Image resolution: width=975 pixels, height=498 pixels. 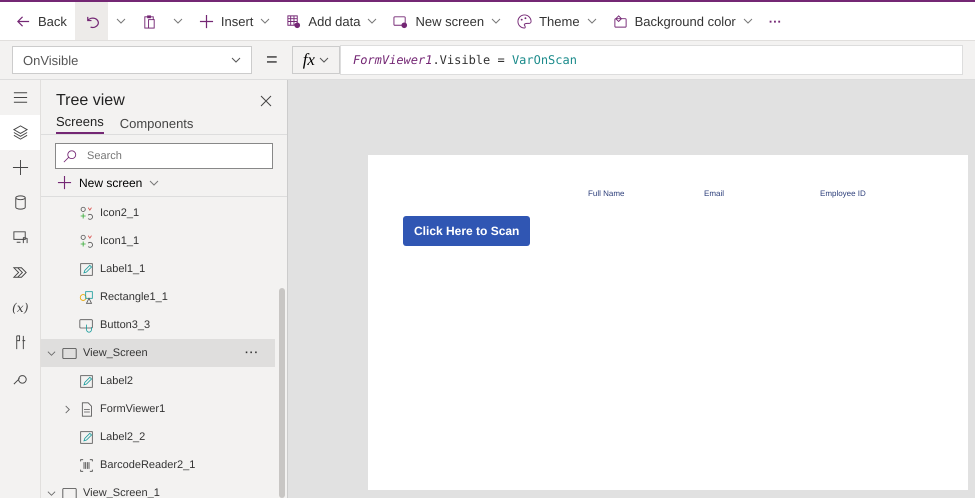 What do you see at coordinates (158, 353) in the screenshot?
I see `tree-item: View_Screen ···` at bounding box center [158, 353].